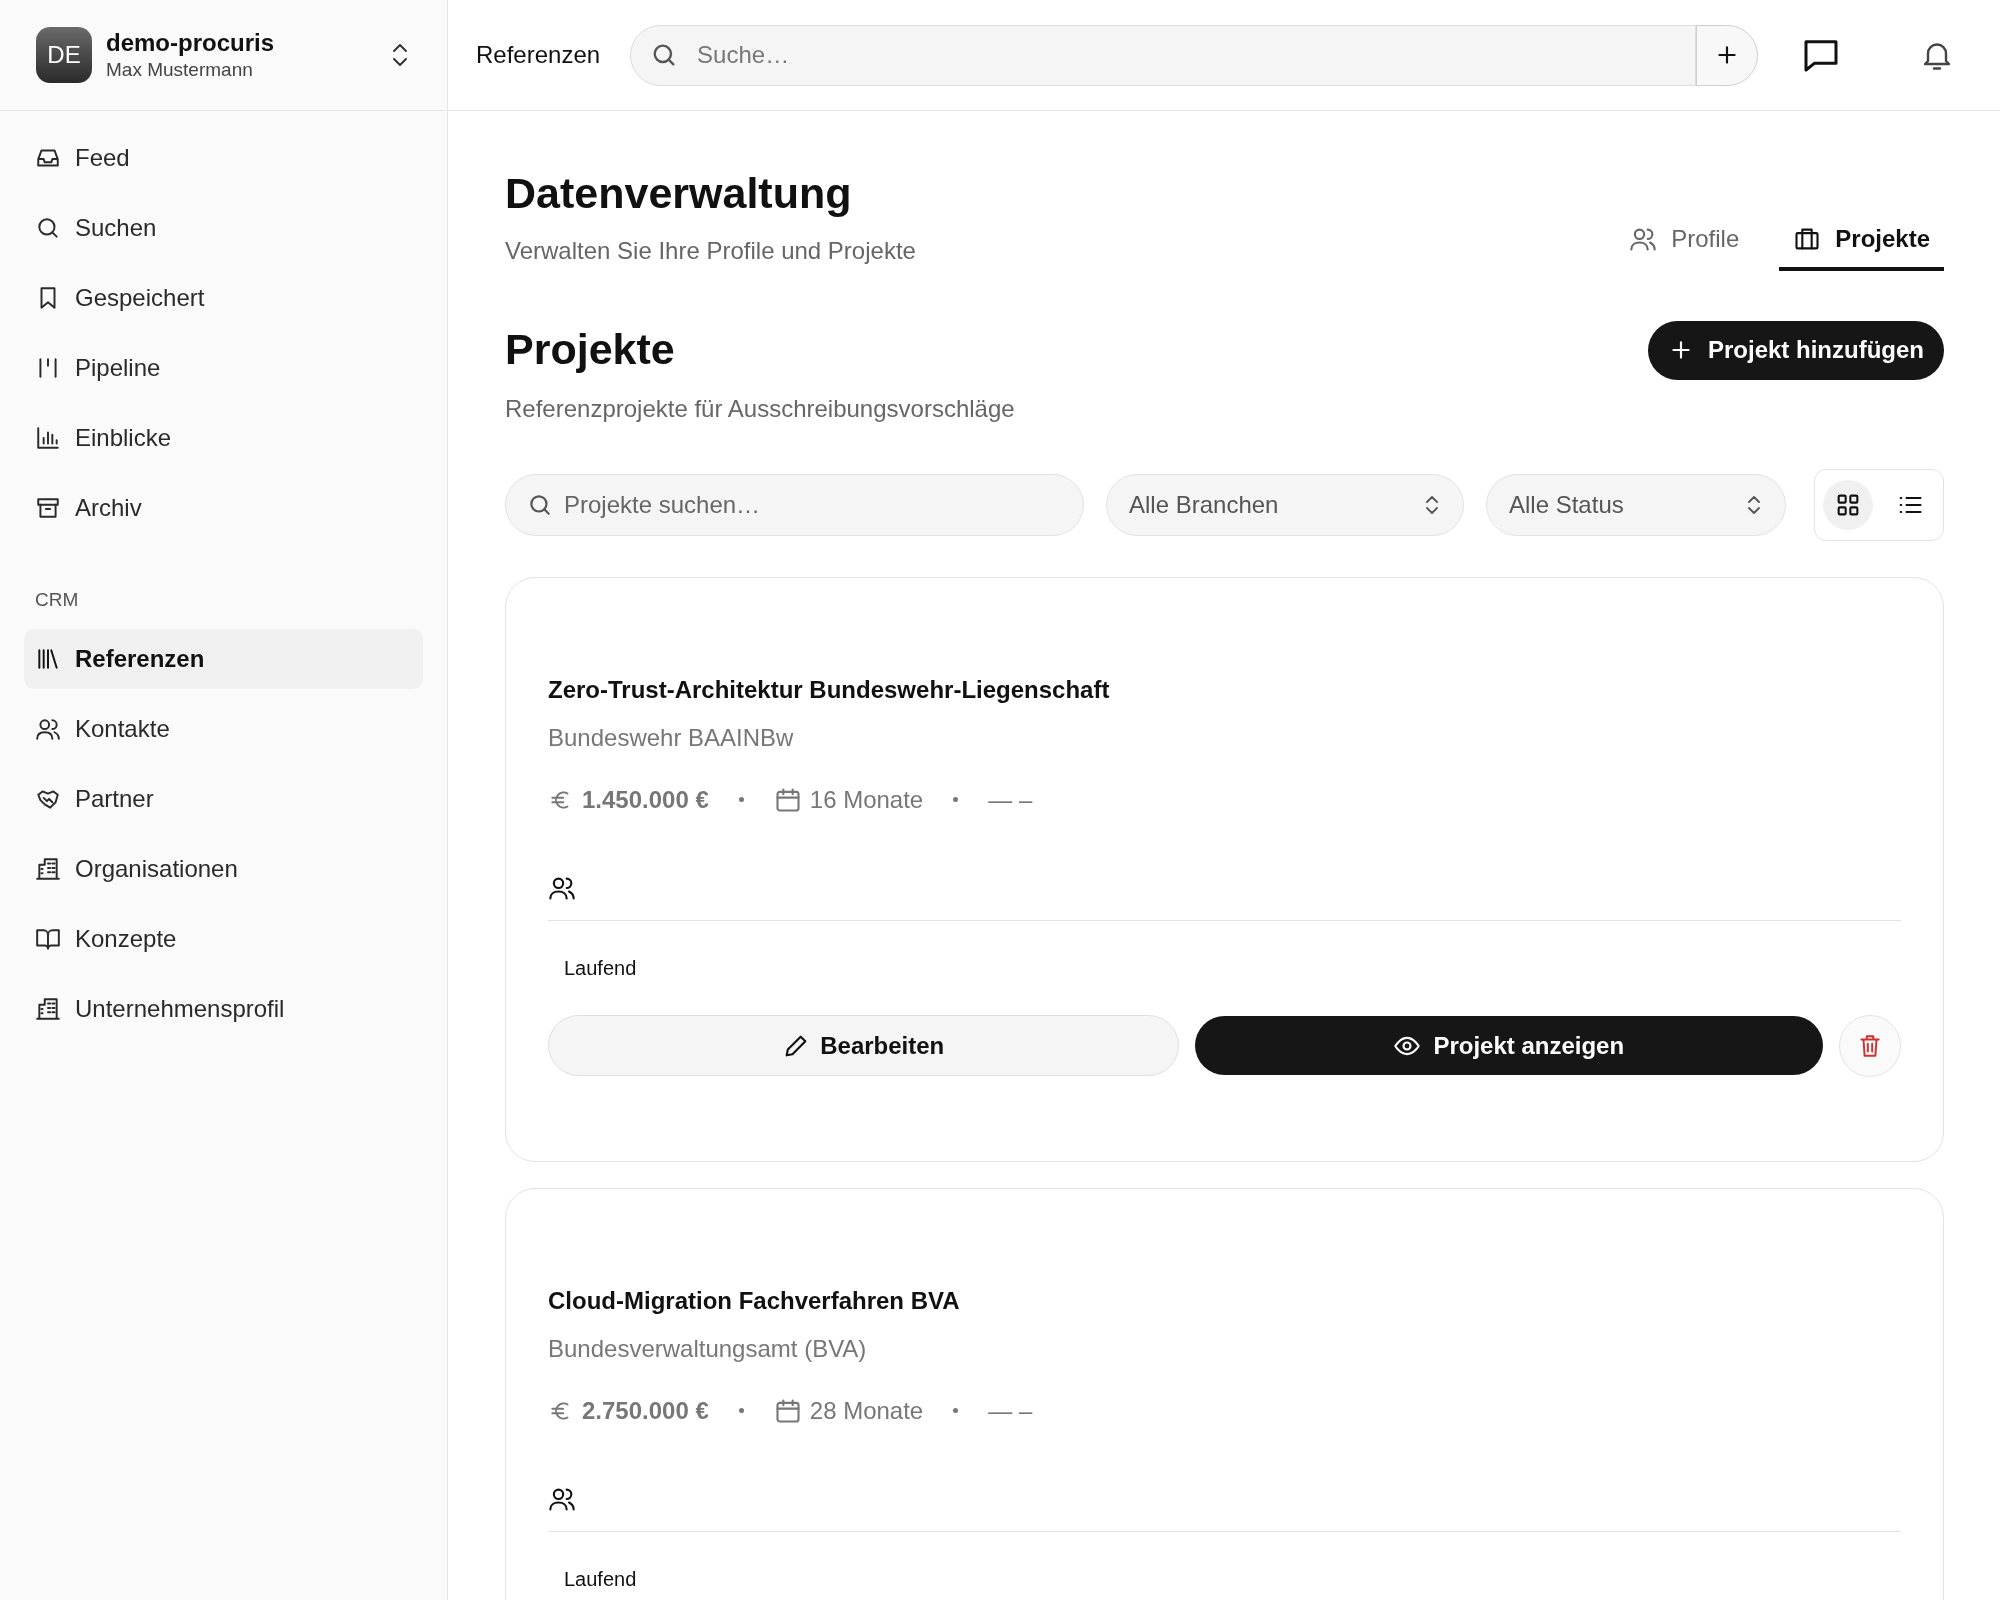  What do you see at coordinates (1508, 1045) in the screenshot?
I see `view-project-button: Projekt anzeigen` at bounding box center [1508, 1045].